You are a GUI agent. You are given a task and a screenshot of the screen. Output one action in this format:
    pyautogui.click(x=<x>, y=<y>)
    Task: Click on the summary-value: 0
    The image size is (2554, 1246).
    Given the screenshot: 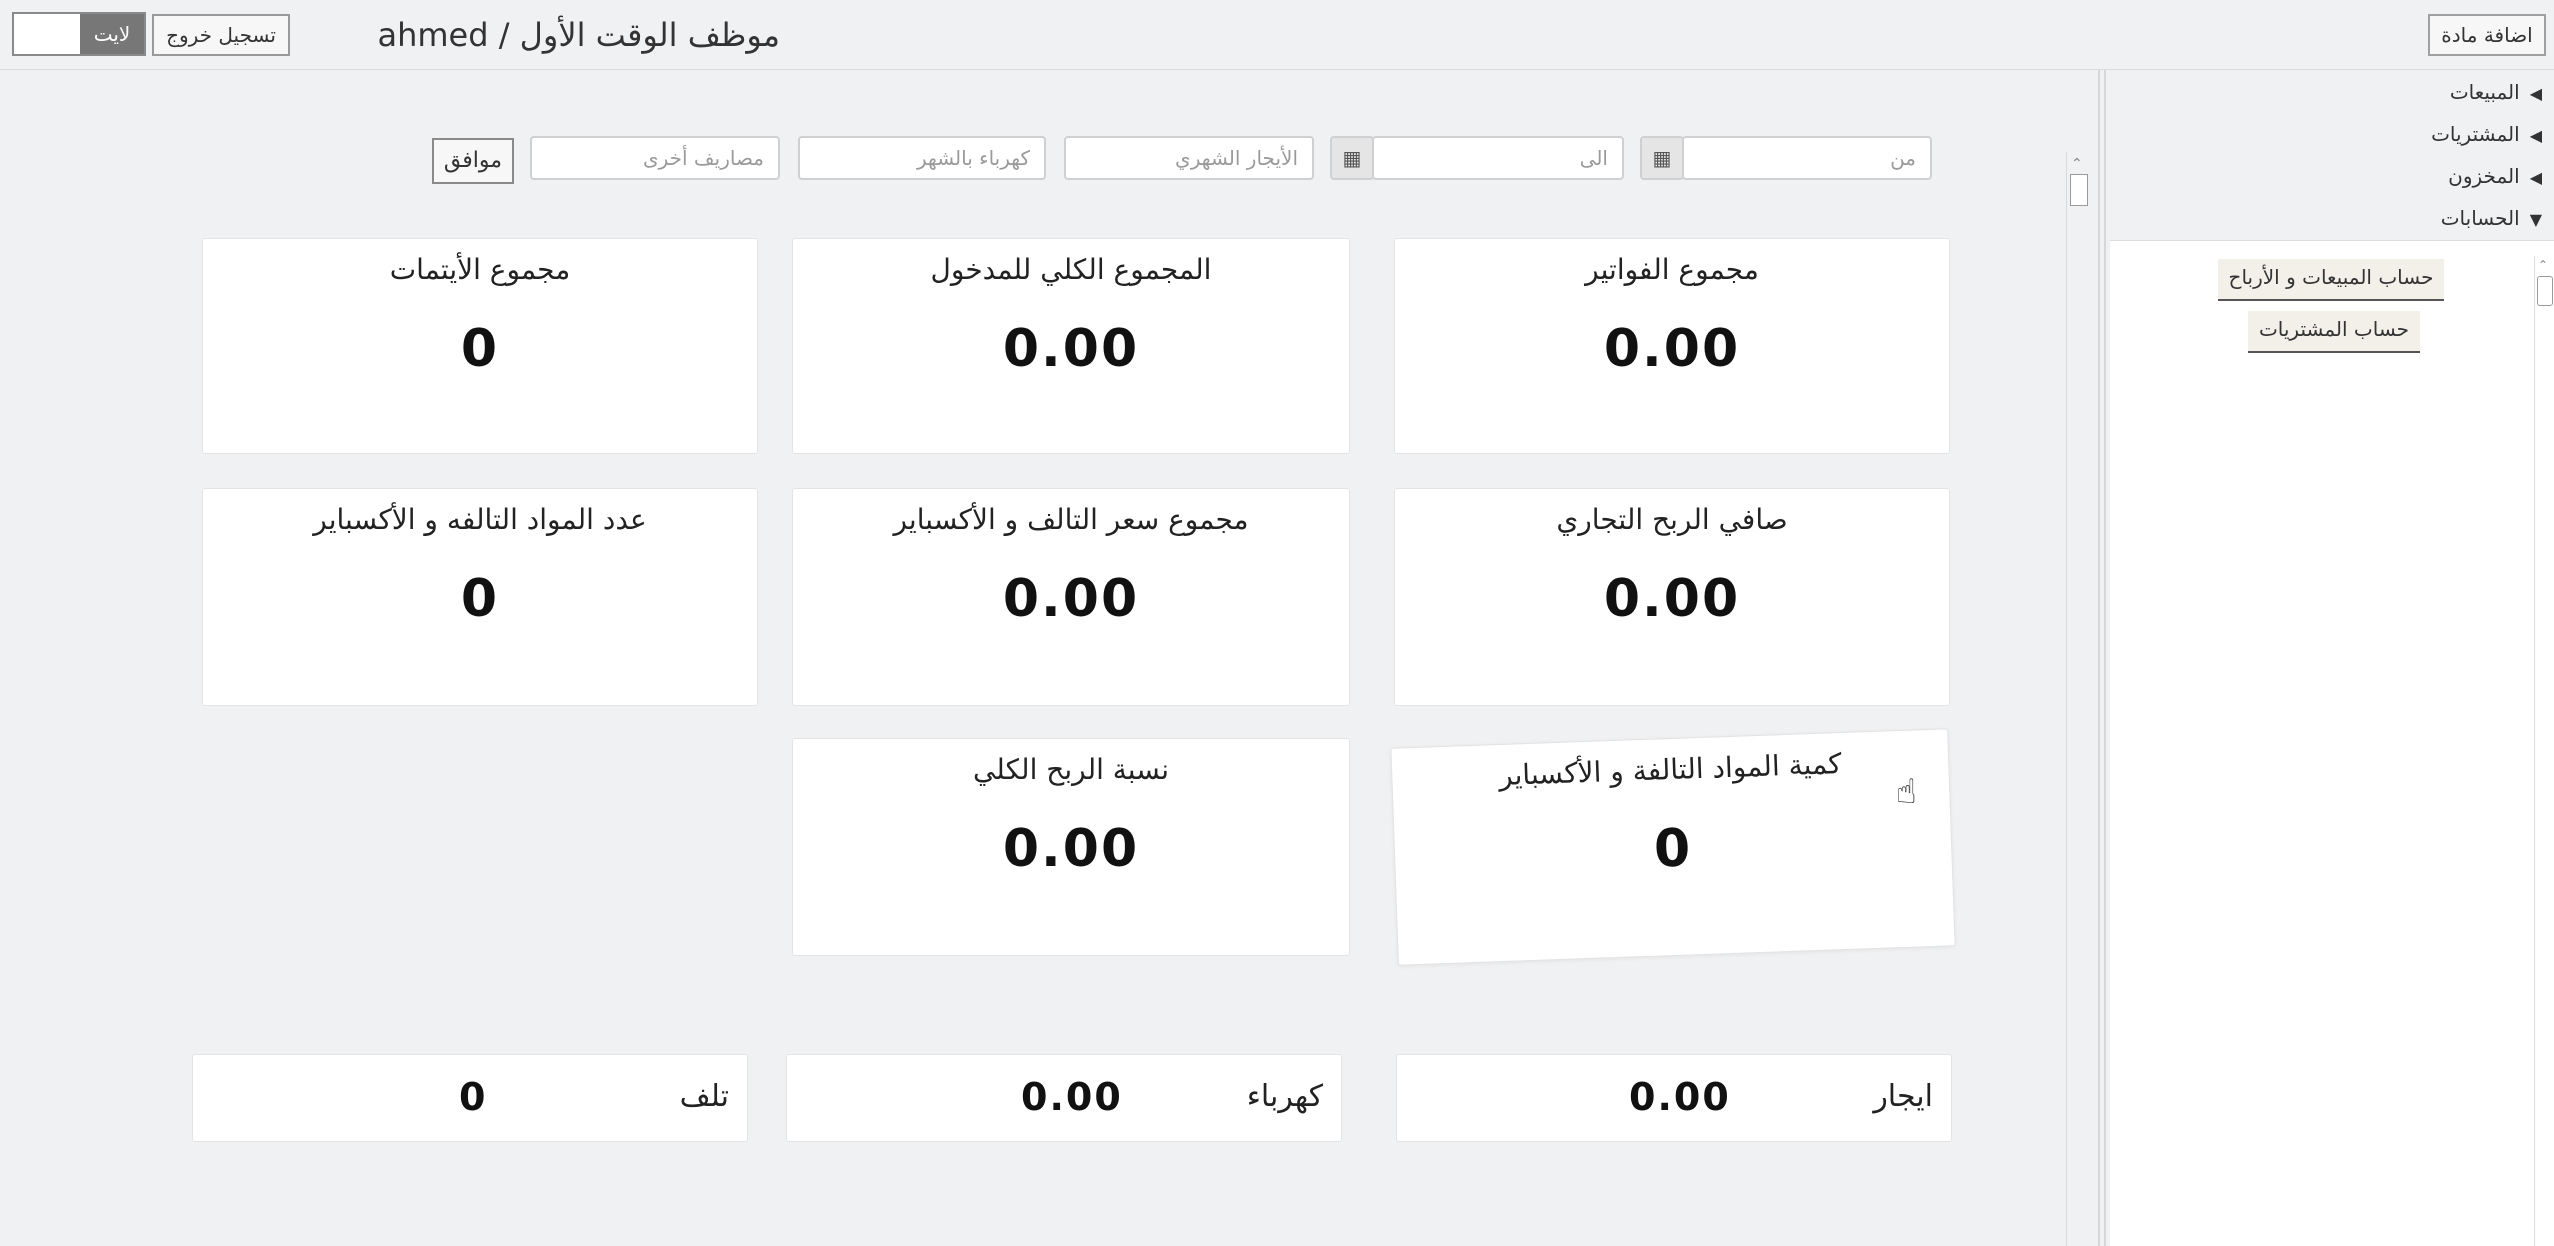 What is the action you would take?
    pyautogui.click(x=473, y=1097)
    